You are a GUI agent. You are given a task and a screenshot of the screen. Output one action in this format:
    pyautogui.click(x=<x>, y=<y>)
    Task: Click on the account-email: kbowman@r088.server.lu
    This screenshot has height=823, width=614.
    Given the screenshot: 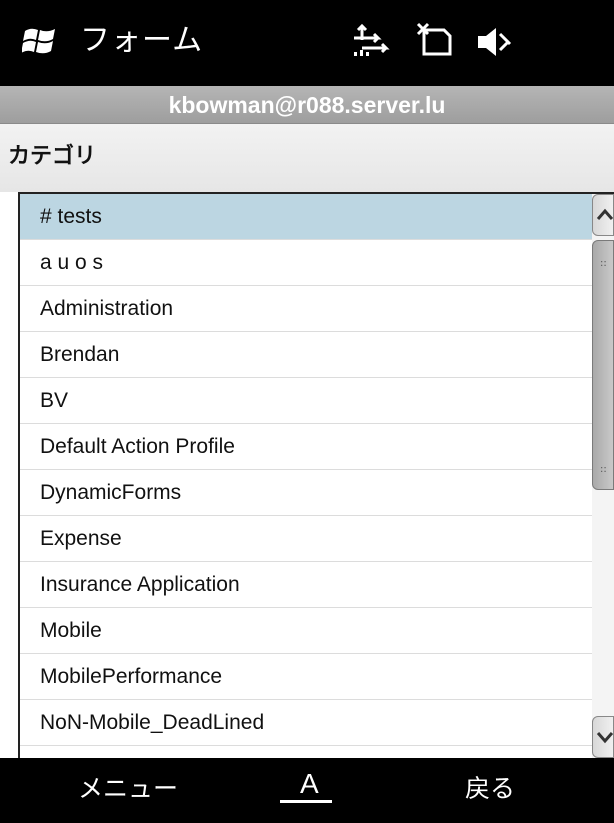 What is the action you would take?
    pyautogui.click(x=307, y=105)
    